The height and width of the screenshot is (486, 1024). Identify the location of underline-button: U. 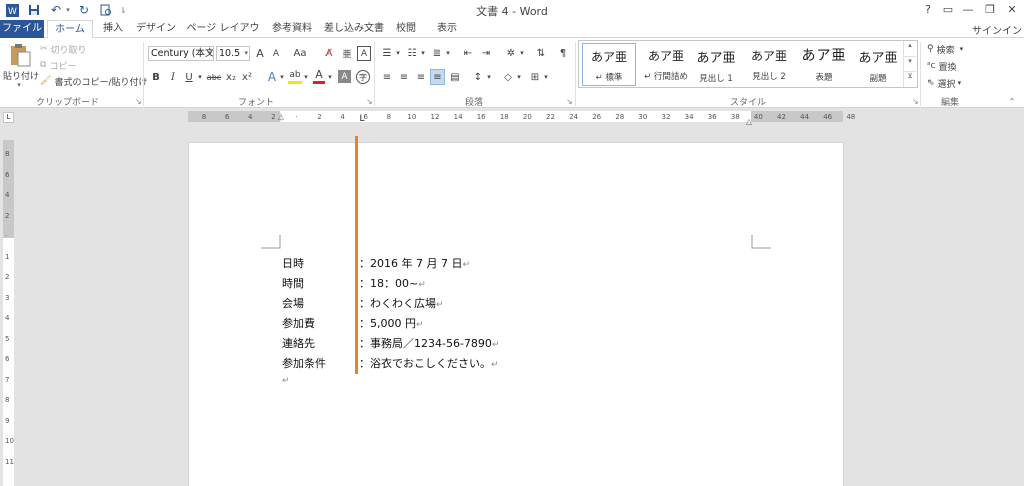
(189, 77).